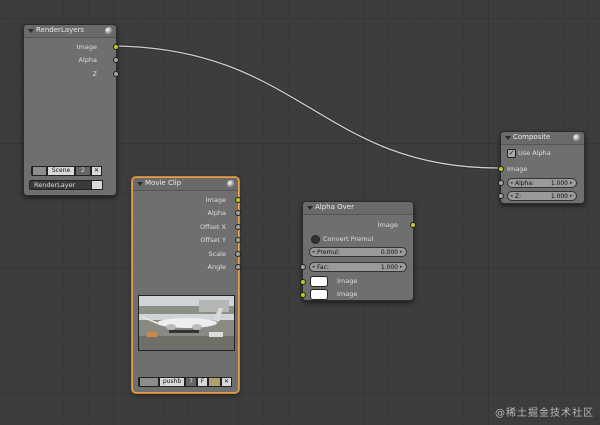 The height and width of the screenshot is (425, 600). What do you see at coordinates (517, 169) in the screenshot?
I see `input-label-image: Image` at bounding box center [517, 169].